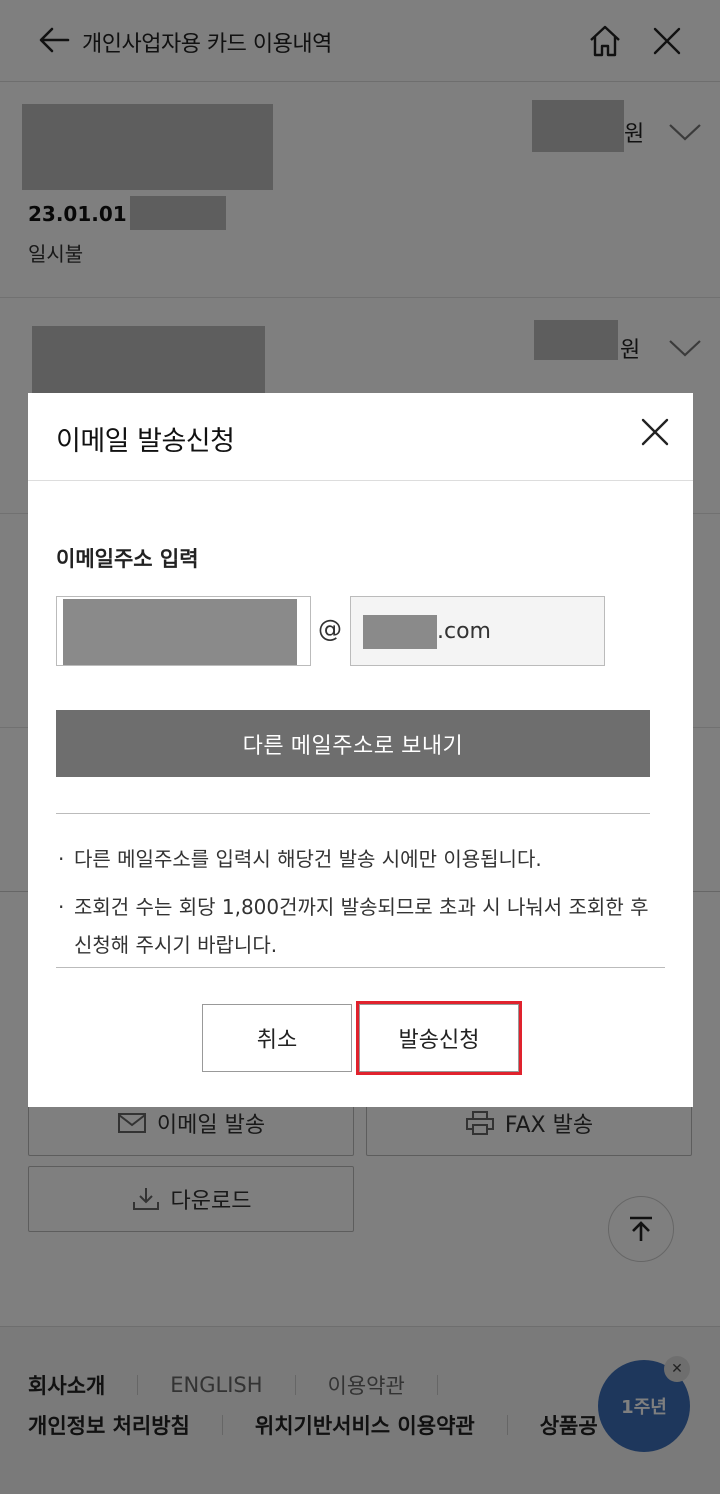 This screenshot has height=1494, width=720. What do you see at coordinates (145, 441) in the screenshot?
I see `dialog-title: 이메일 발송신청` at bounding box center [145, 441].